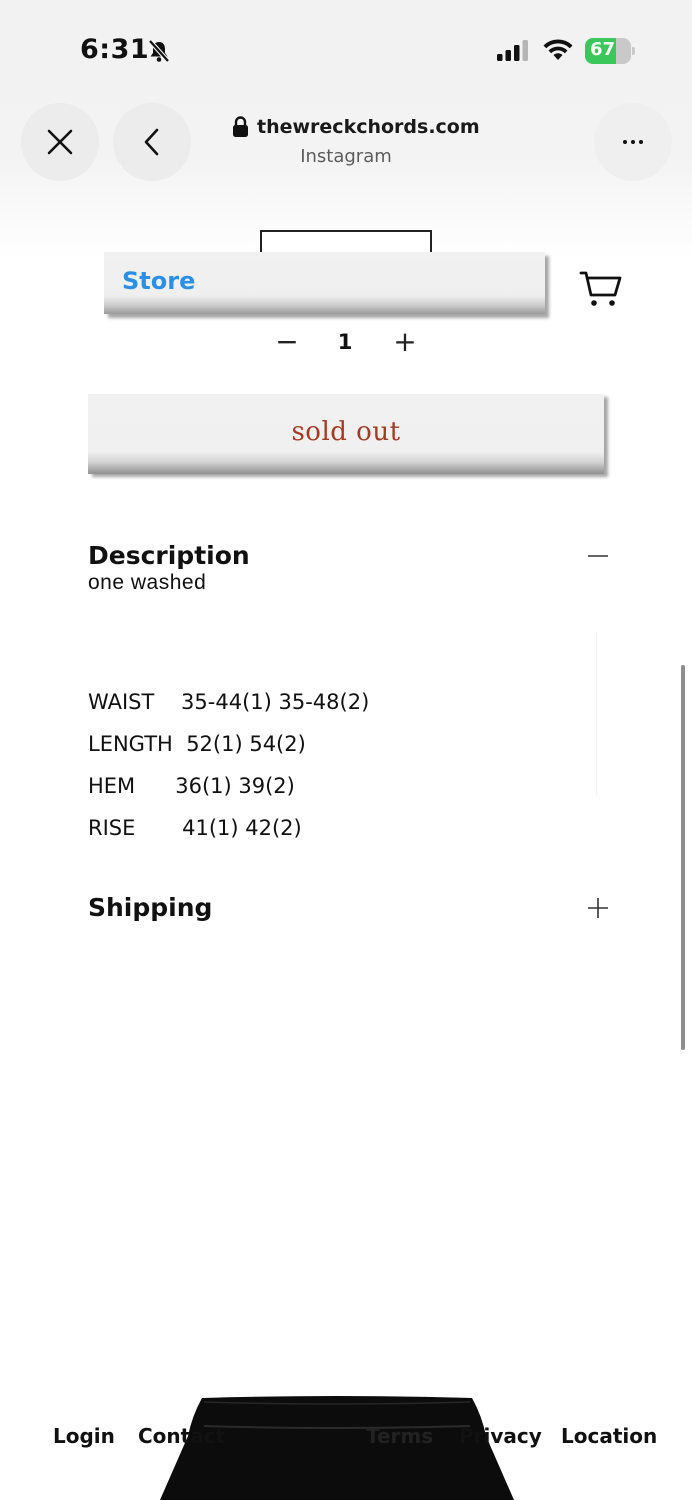 The width and height of the screenshot is (692, 1500). Describe the element at coordinates (147, 582) in the screenshot. I see `description-subtitle: one washed` at that location.